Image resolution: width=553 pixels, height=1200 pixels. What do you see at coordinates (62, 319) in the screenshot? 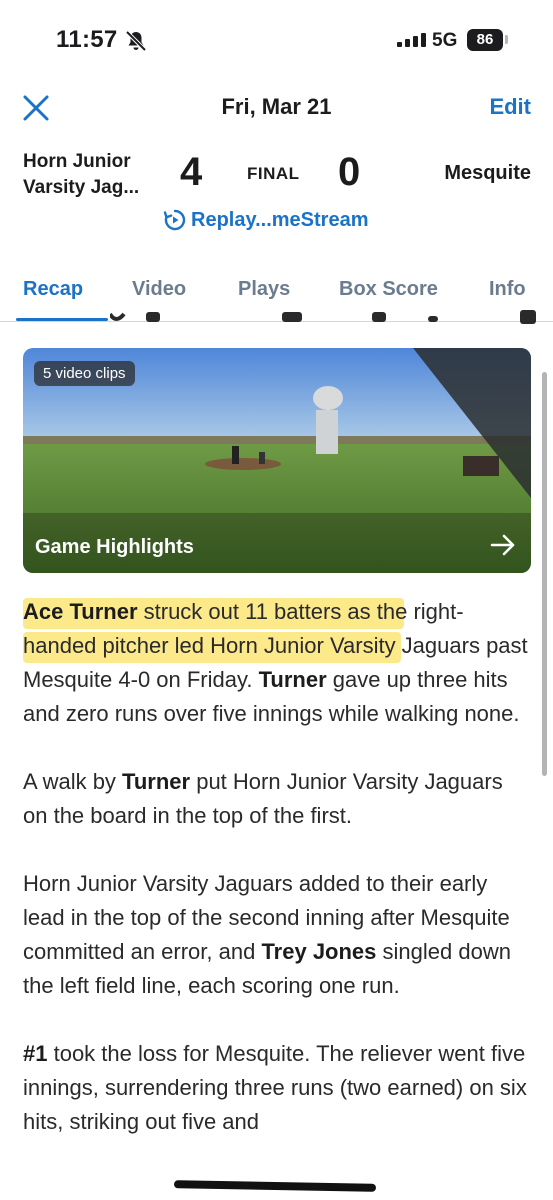
I see `active-tab-indicator` at bounding box center [62, 319].